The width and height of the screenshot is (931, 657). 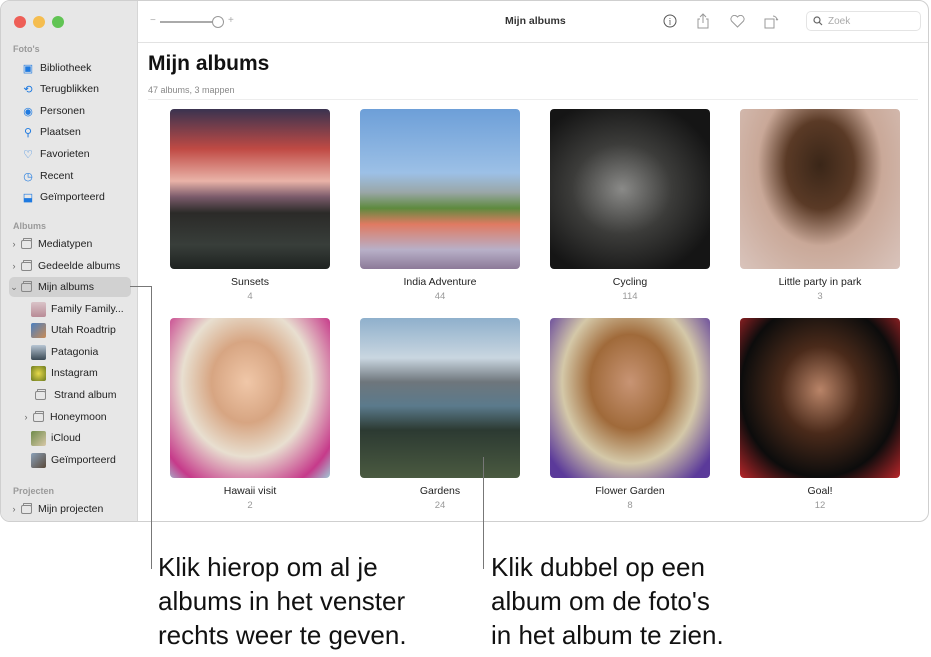 I want to click on slider-knob, so click(x=218, y=22).